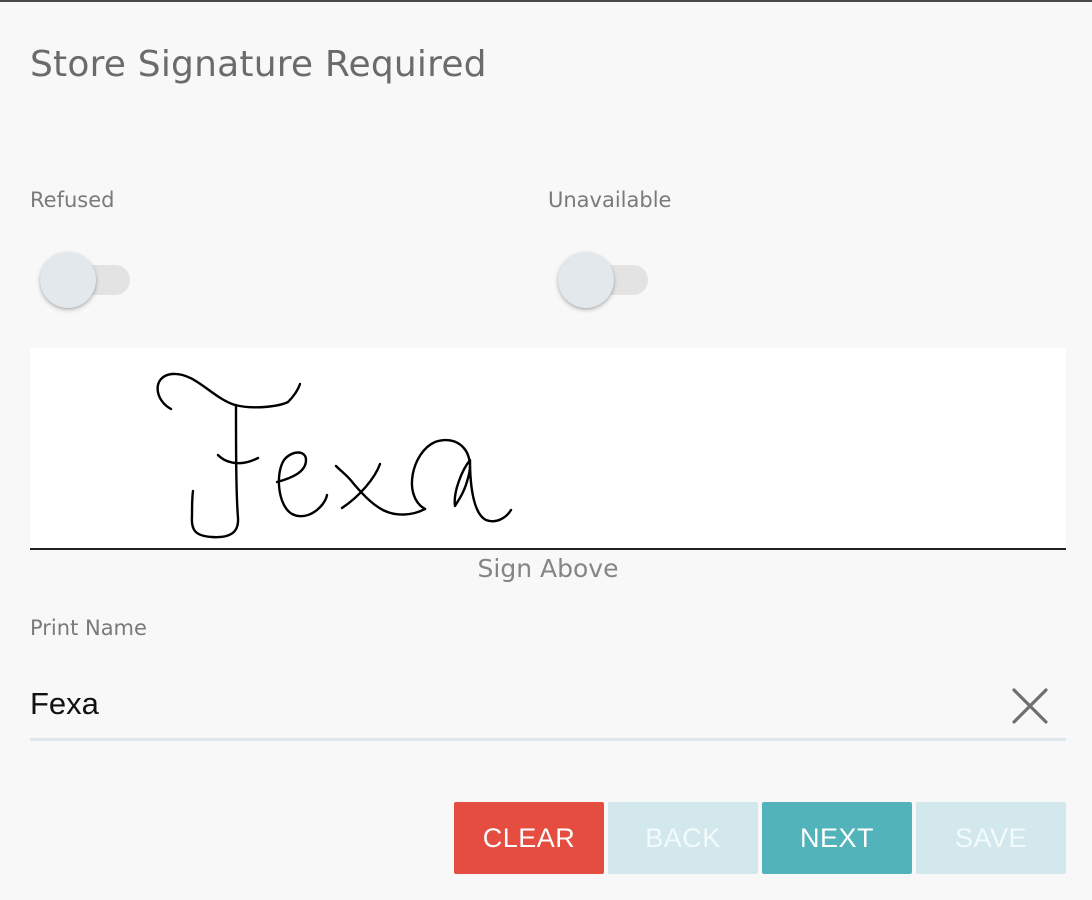 The width and height of the screenshot is (1092, 900). I want to click on refused-label: Refused, so click(72, 200).